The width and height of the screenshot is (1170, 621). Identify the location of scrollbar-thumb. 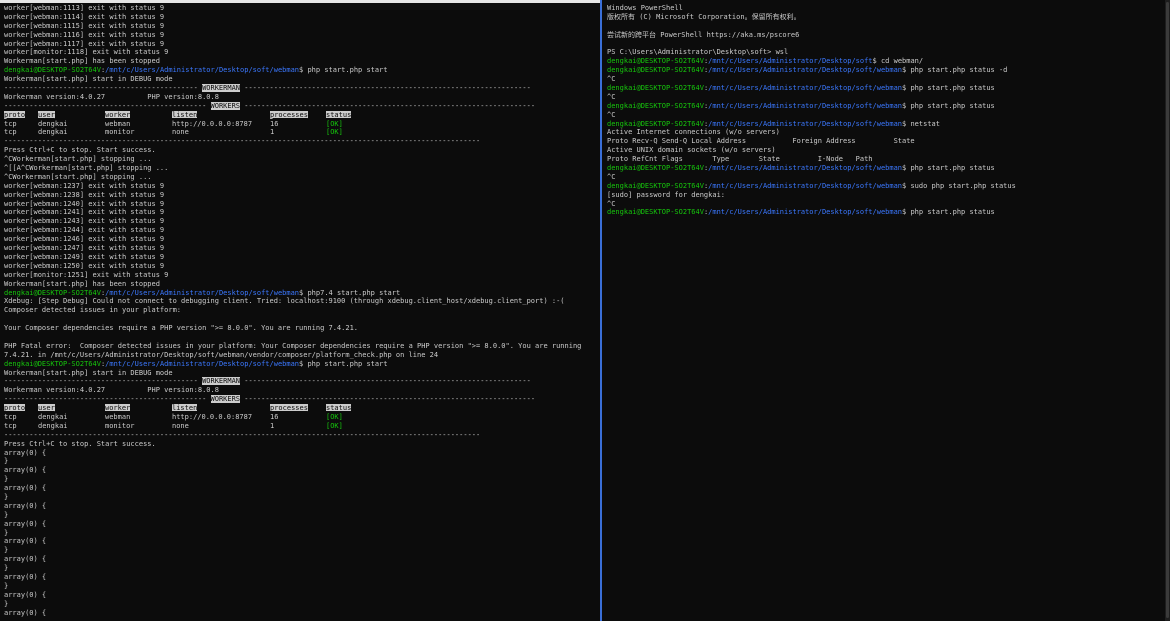
(1167, 310).